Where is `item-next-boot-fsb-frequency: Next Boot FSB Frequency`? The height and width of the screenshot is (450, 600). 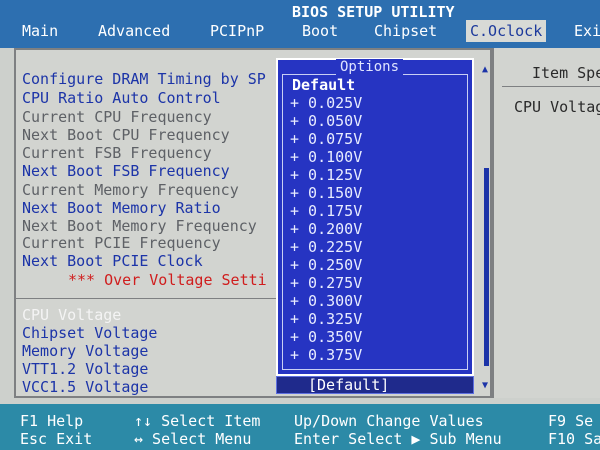 item-next-boot-fsb-frequency: Next Boot FSB Frequency is located at coordinates (126, 171).